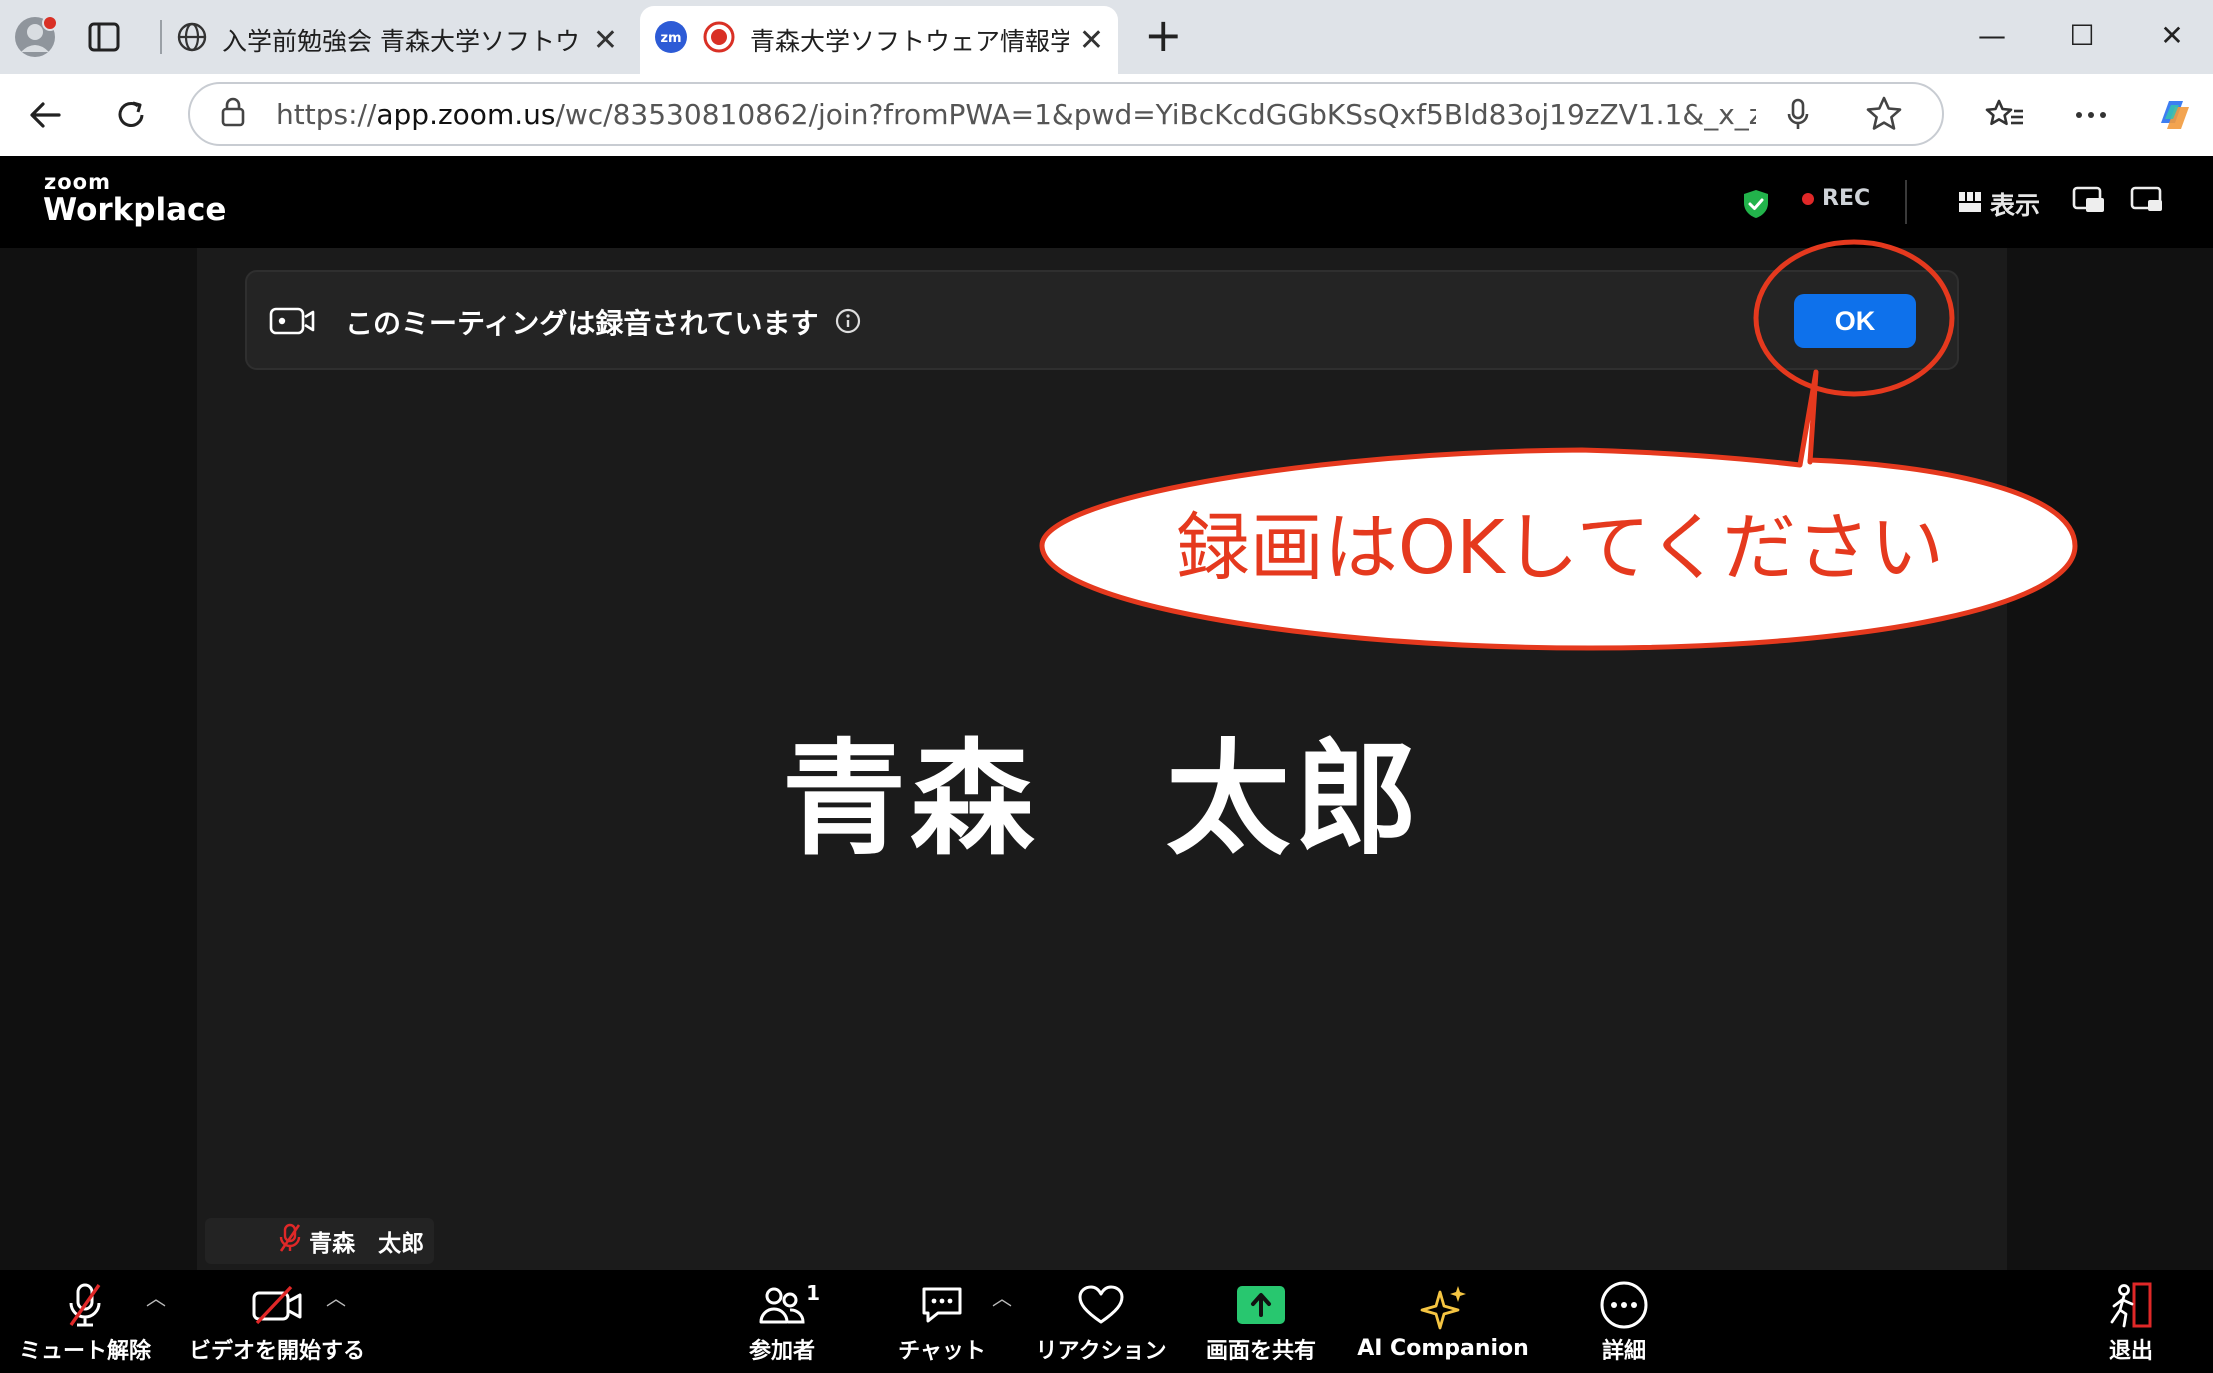  What do you see at coordinates (2130, 1351) in the screenshot?
I see `leave-label: 退出` at bounding box center [2130, 1351].